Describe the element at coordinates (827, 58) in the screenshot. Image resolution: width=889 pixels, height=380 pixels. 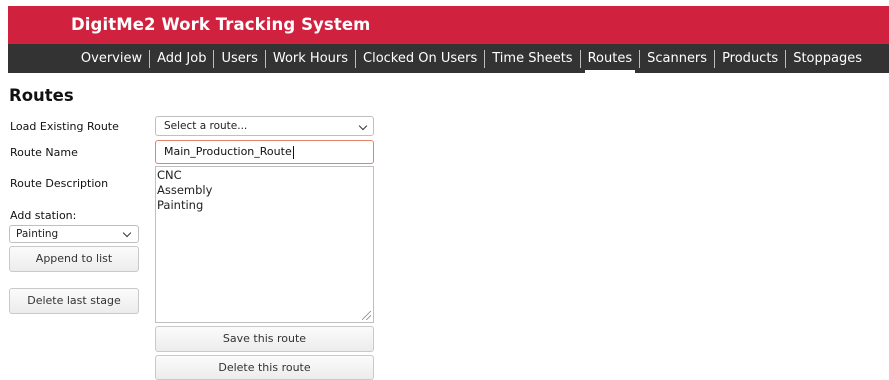
I see `nav-item-stoppages: Stoppages` at that location.